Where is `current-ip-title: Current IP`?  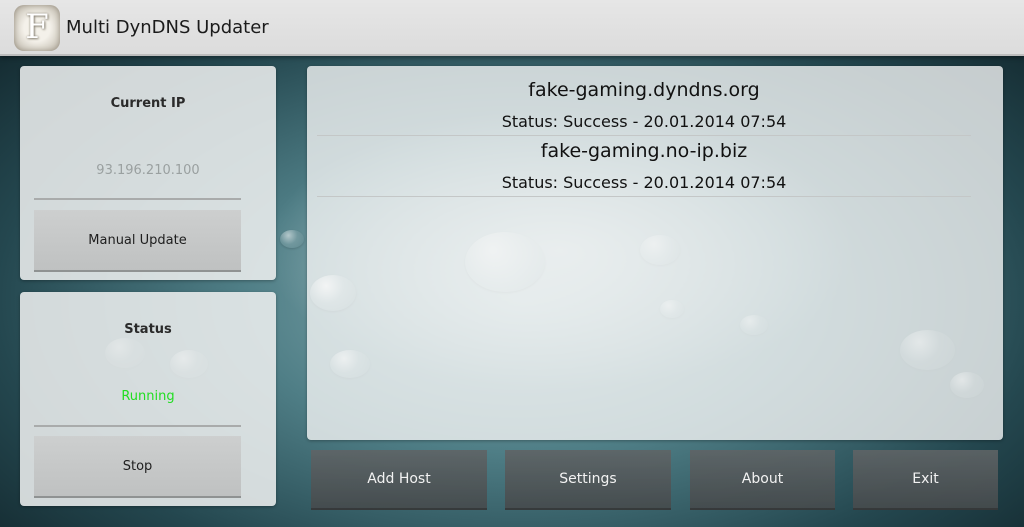
current-ip-title: Current IP is located at coordinates (148, 103).